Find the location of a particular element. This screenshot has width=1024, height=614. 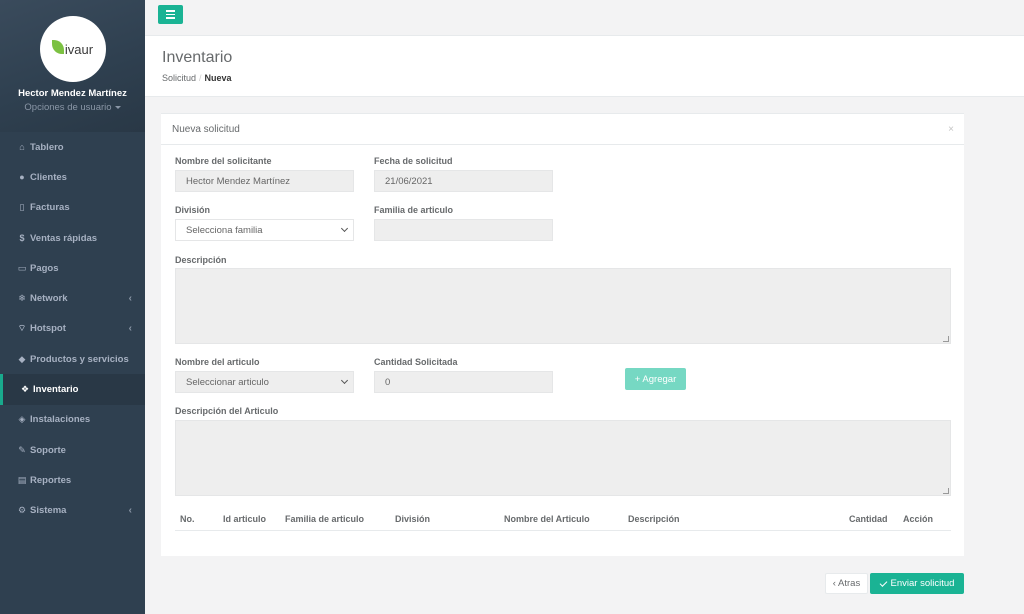

sidebar-item-sistema: ⚙ Sistema ‹ is located at coordinates (72, 511).